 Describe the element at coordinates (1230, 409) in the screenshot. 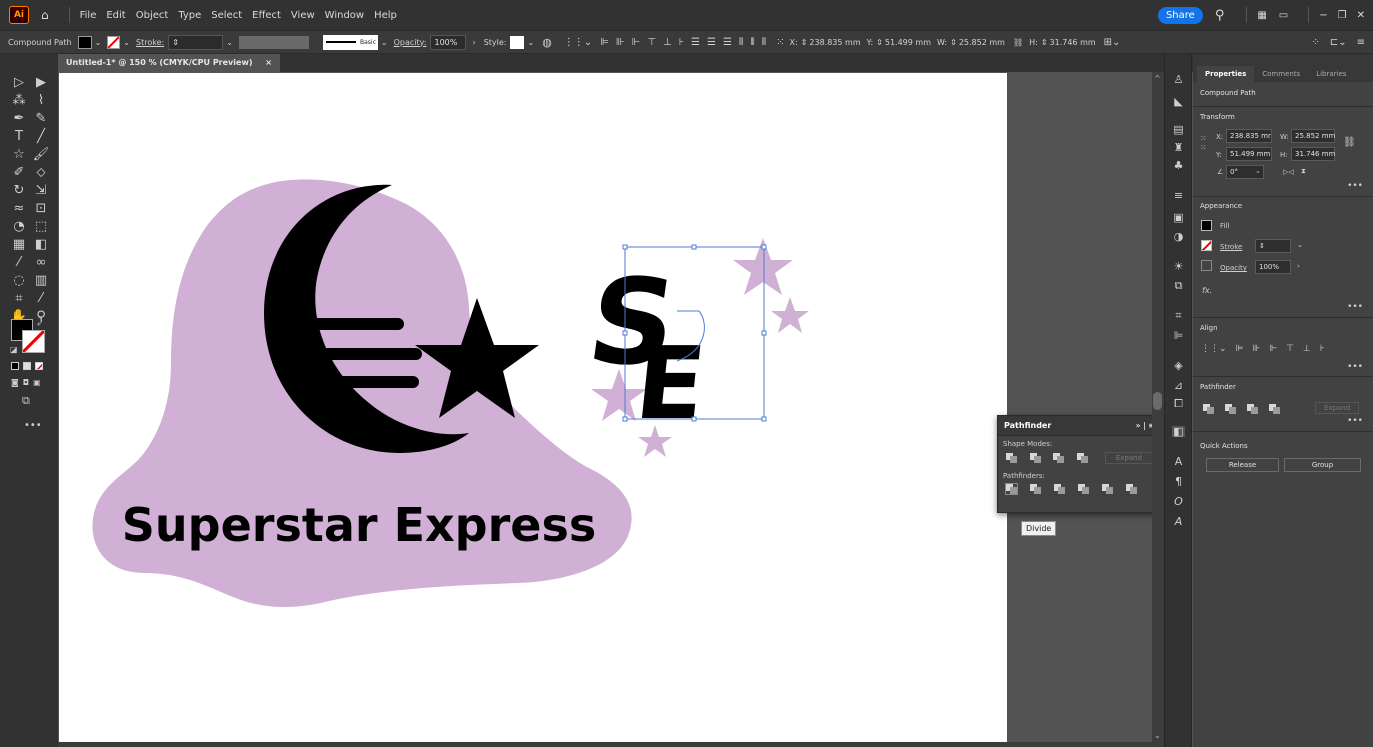

I see `minus-front-icon` at that location.